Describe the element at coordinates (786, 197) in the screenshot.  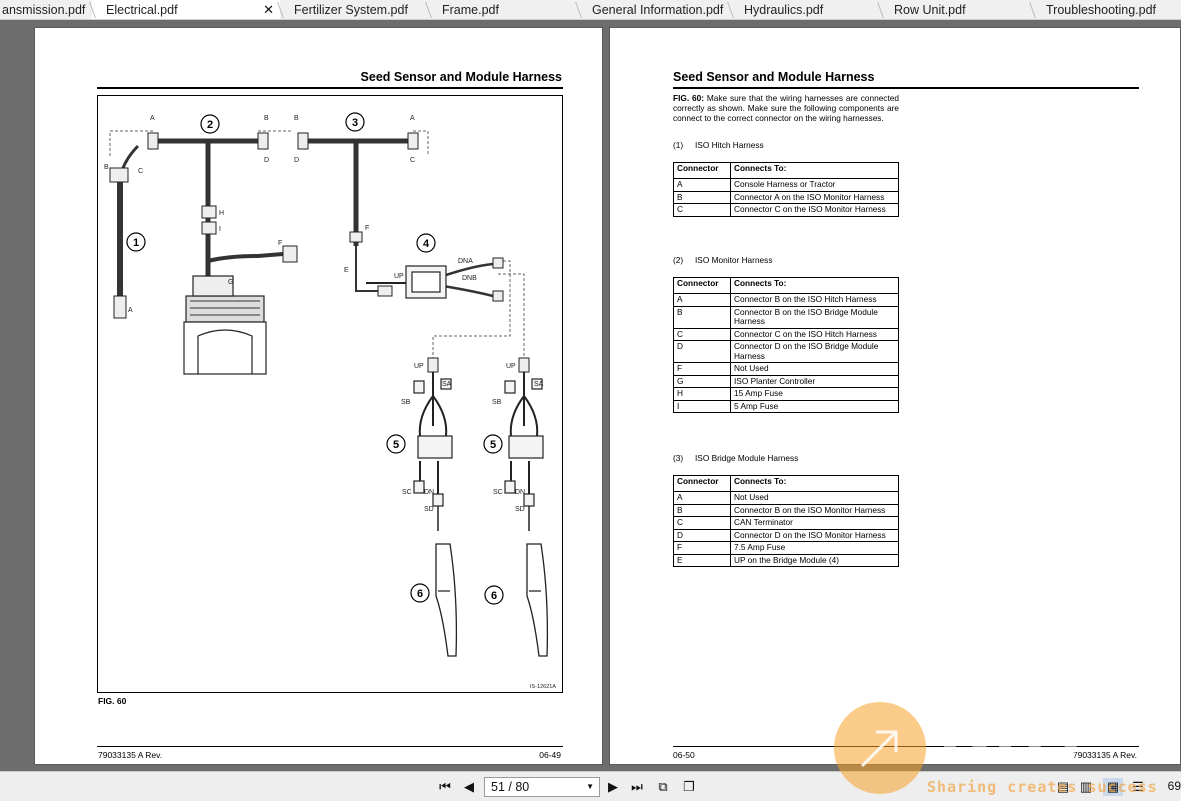
I see `table-row: B Connector A on the ISO Monitor Harness` at that location.